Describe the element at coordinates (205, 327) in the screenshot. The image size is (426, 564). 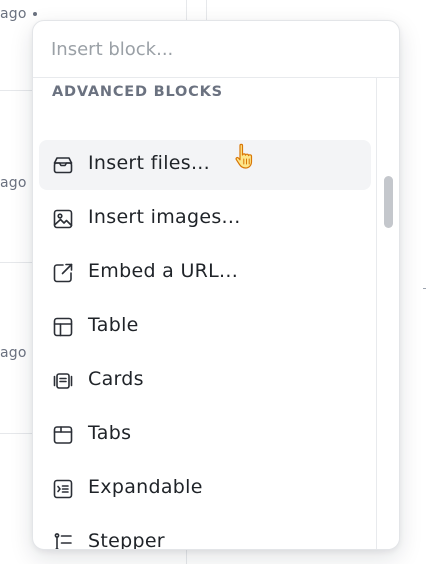
I see `menu-item-table: Table` at that location.